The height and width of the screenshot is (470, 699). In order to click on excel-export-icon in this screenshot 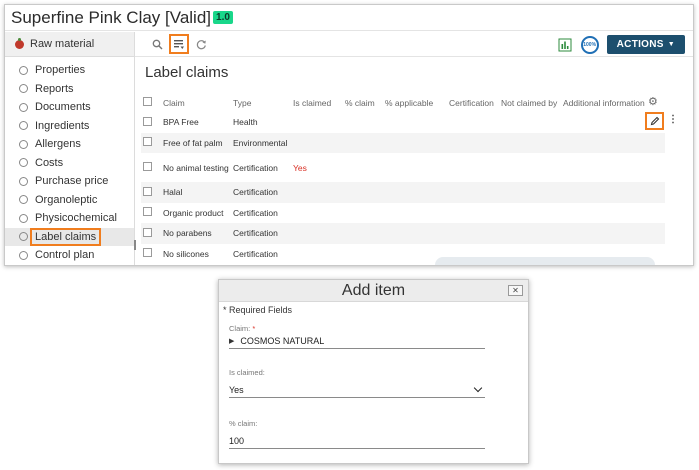, I will do `click(565, 45)`.